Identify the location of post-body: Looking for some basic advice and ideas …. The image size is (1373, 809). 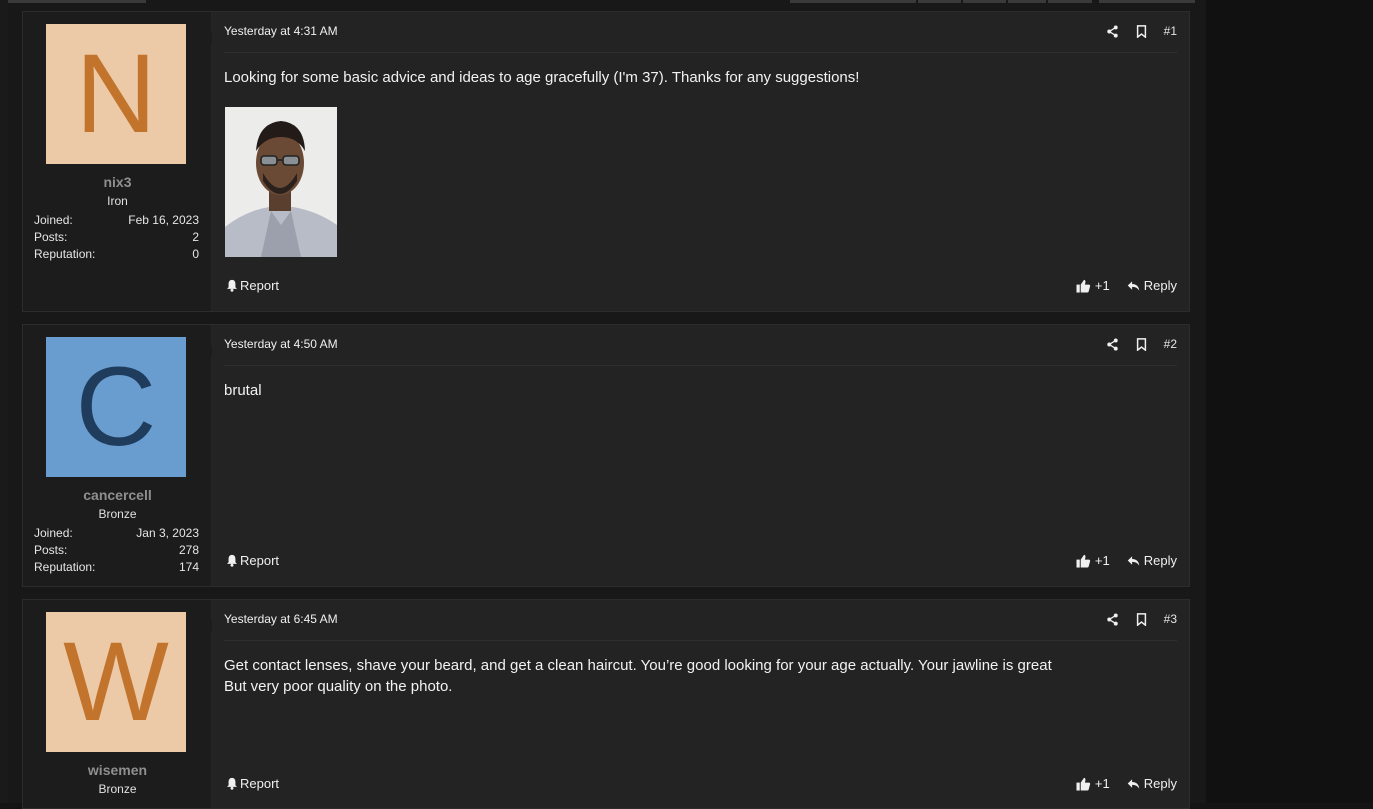
(650, 77).